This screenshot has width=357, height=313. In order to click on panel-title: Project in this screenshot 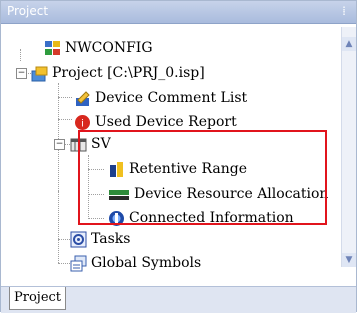, I will do `click(28, 11)`.